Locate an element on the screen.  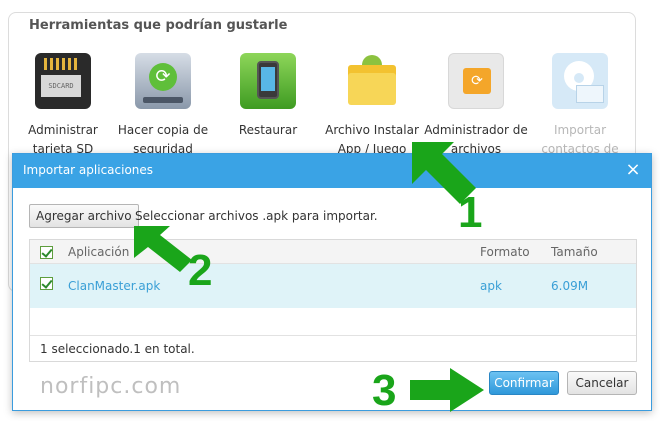
row-checkbox is located at coordinates (46, 283).